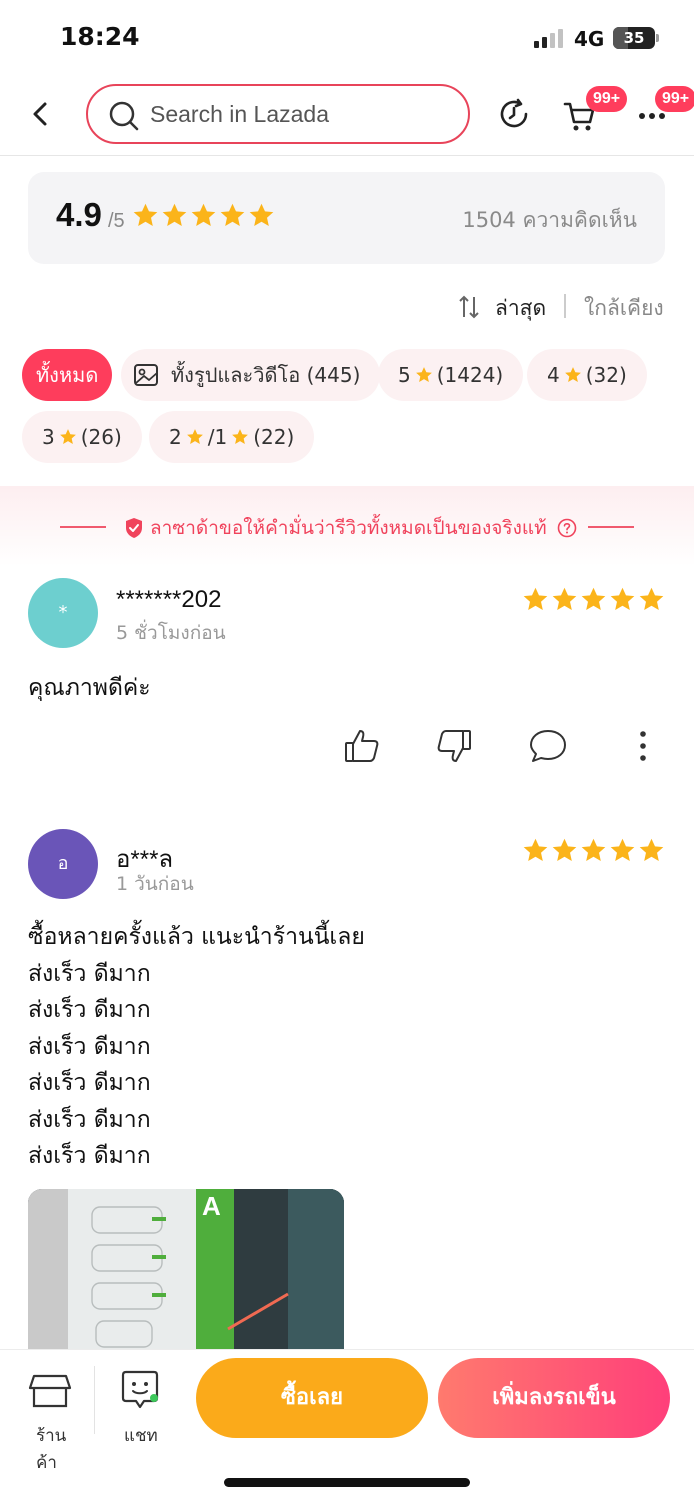 This screenshot has height=1500, width=694. I want to click on filter-media: ทั้งรูปและวิดีโอ (445), so click(251, 375).